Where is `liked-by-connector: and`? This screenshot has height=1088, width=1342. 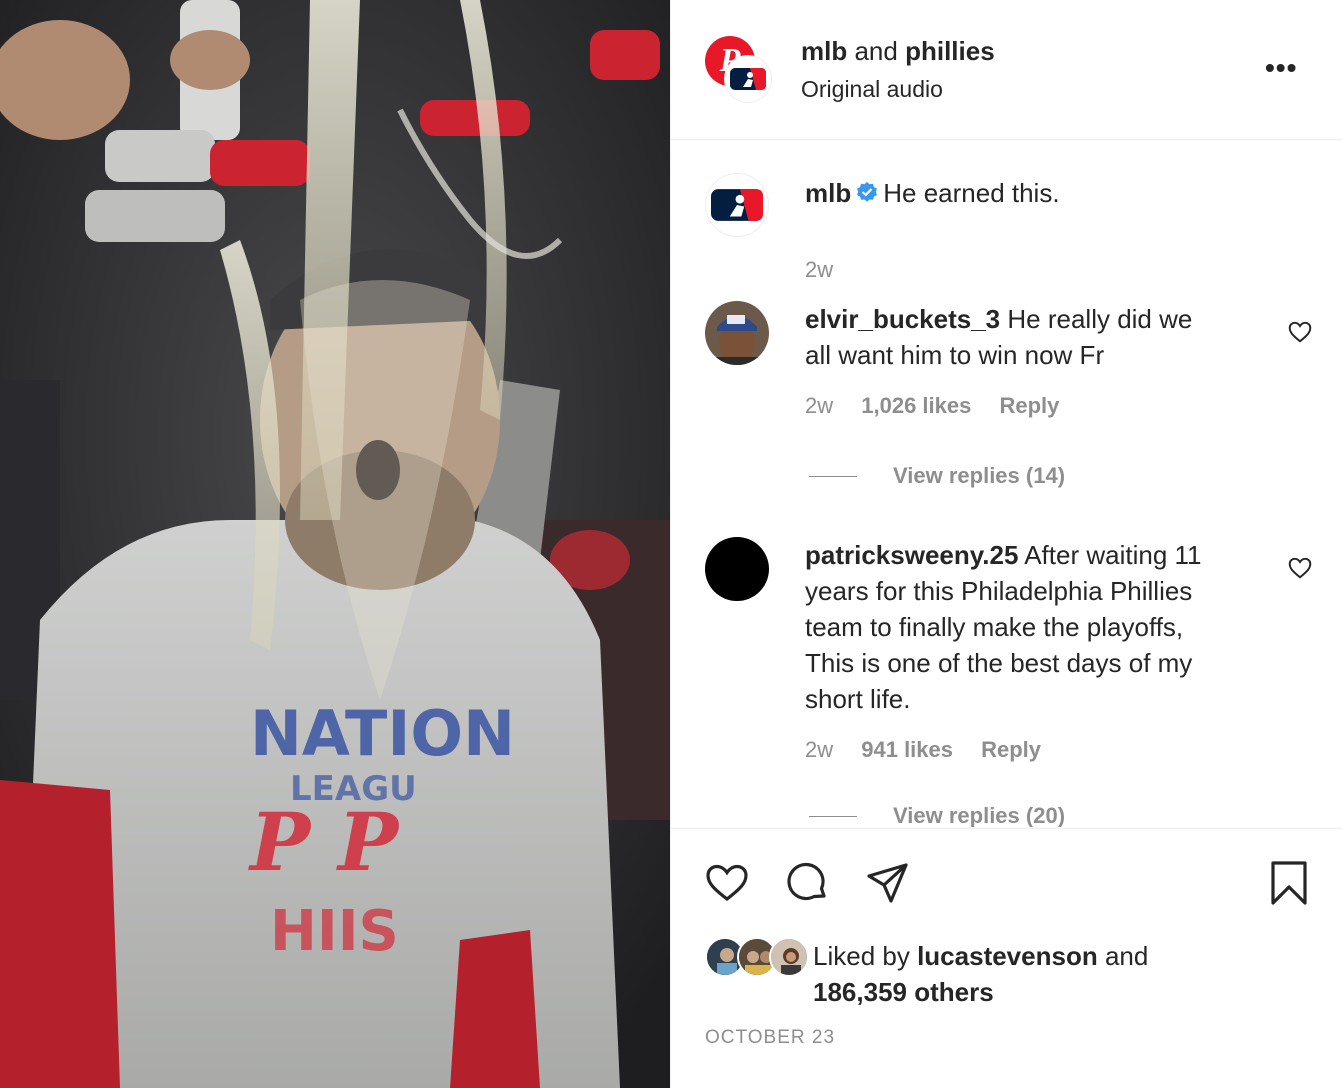
liked-by-connector: and is located at coordinates (1126, 956).